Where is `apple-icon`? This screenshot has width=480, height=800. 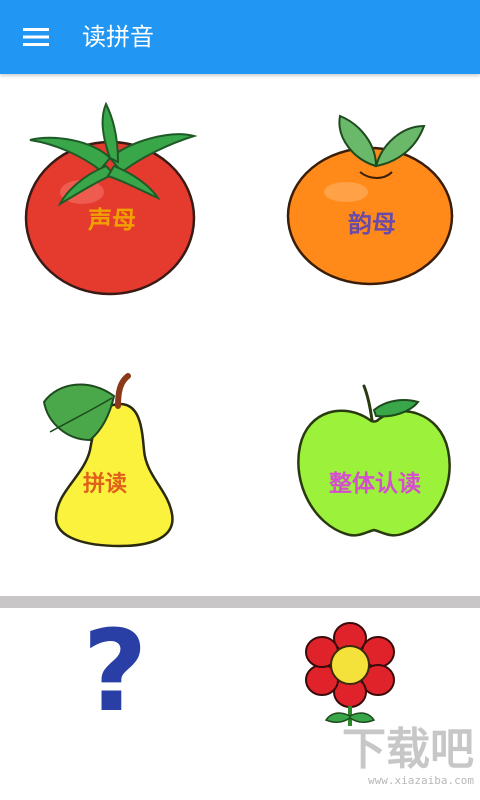
apple-icon is located at coordinates (374, 460).